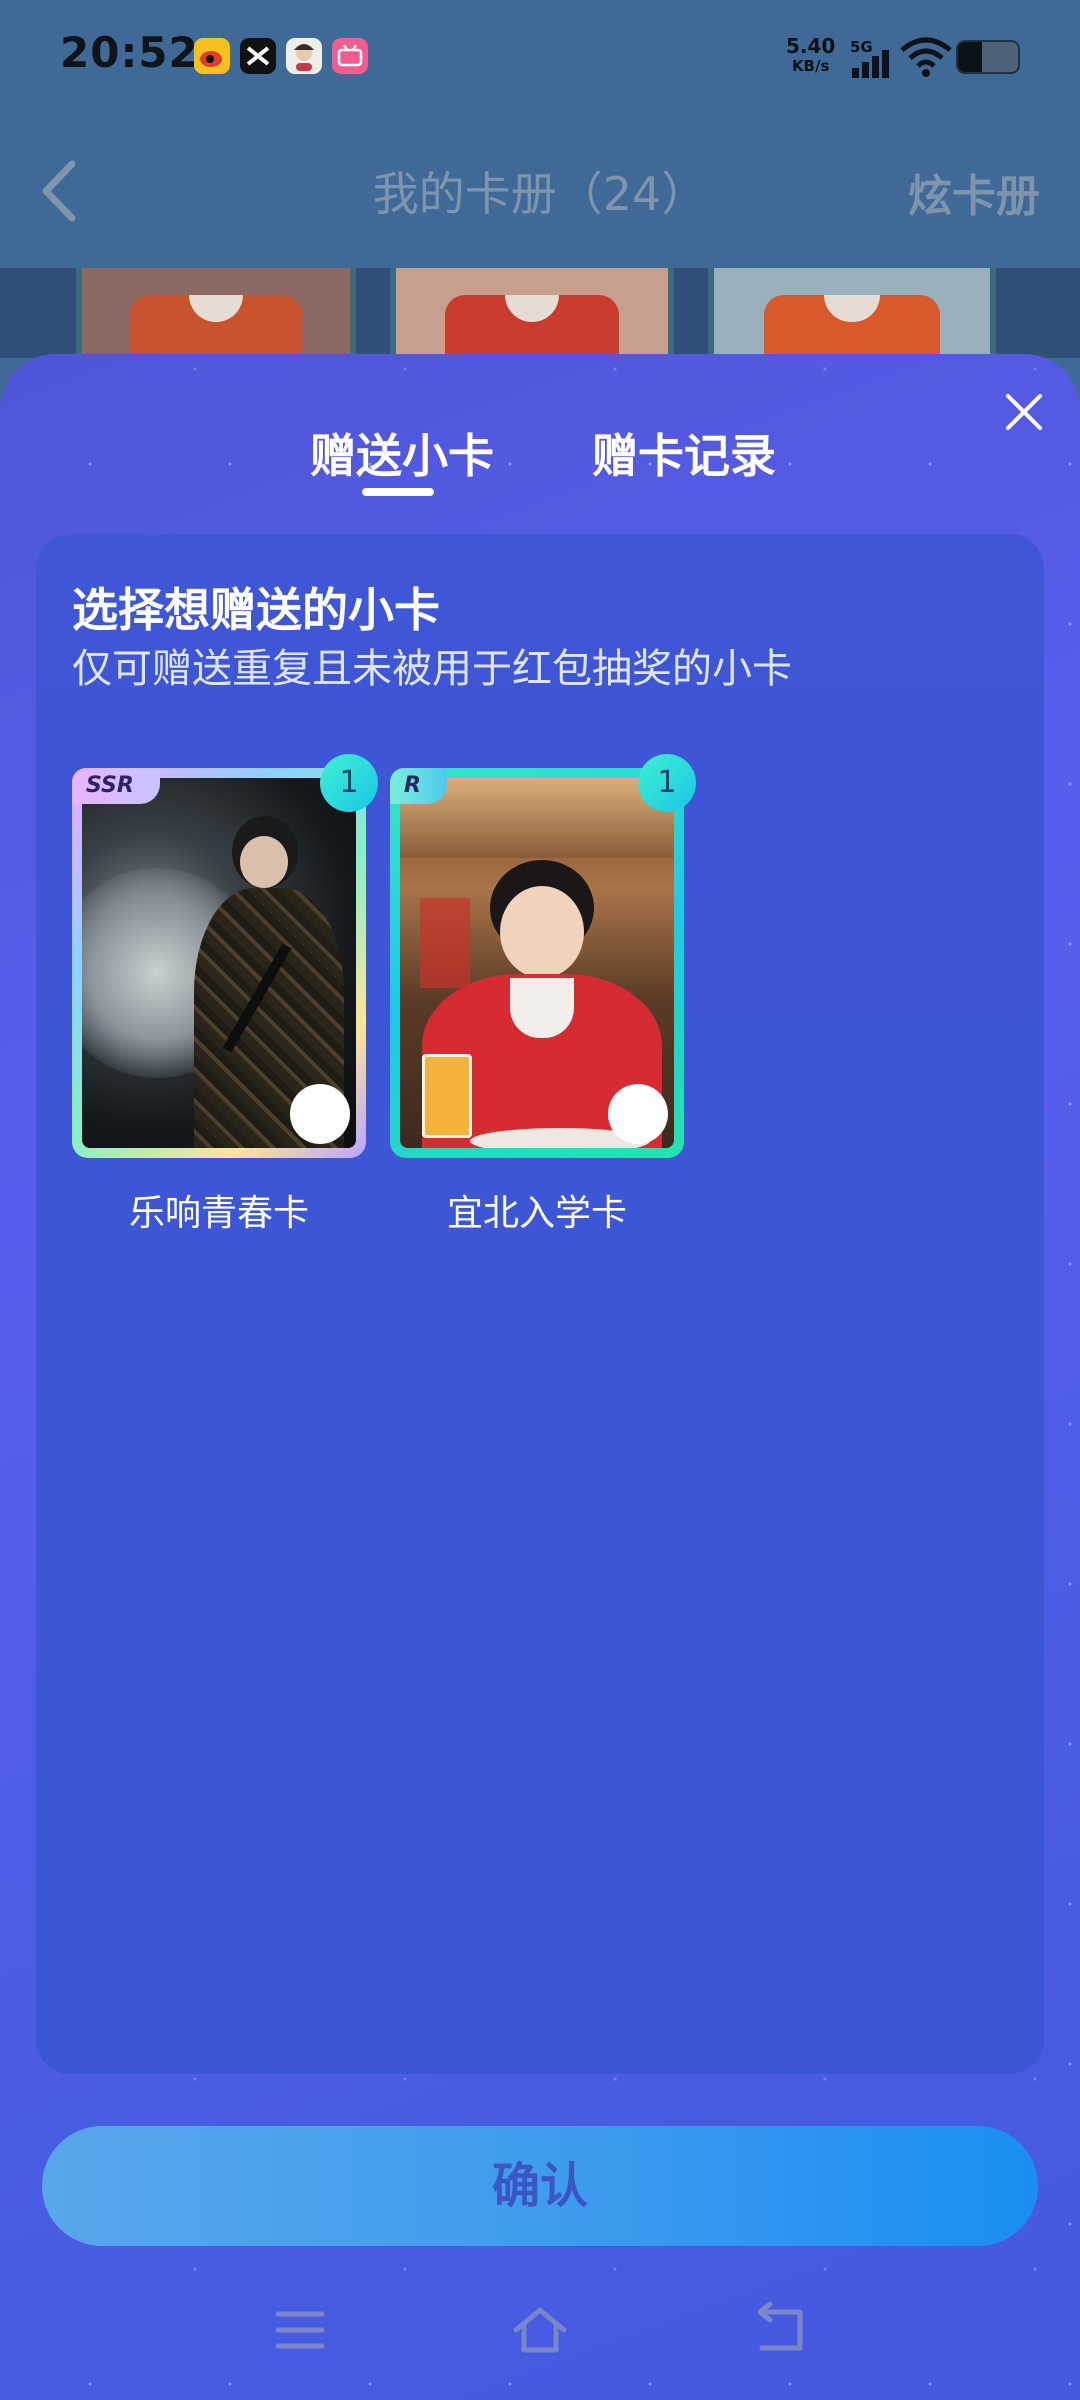  I want to click on home-icon, so click(540, 2330).